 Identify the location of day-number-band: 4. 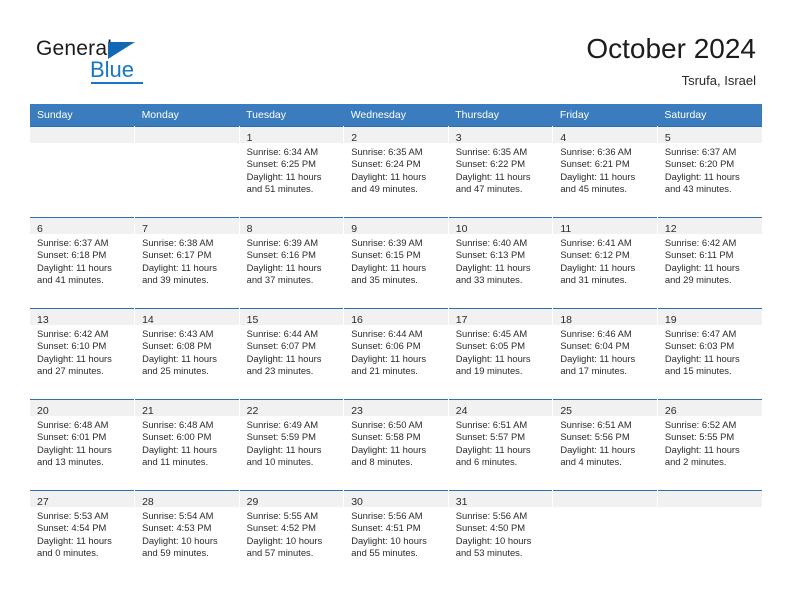
(605, 135).